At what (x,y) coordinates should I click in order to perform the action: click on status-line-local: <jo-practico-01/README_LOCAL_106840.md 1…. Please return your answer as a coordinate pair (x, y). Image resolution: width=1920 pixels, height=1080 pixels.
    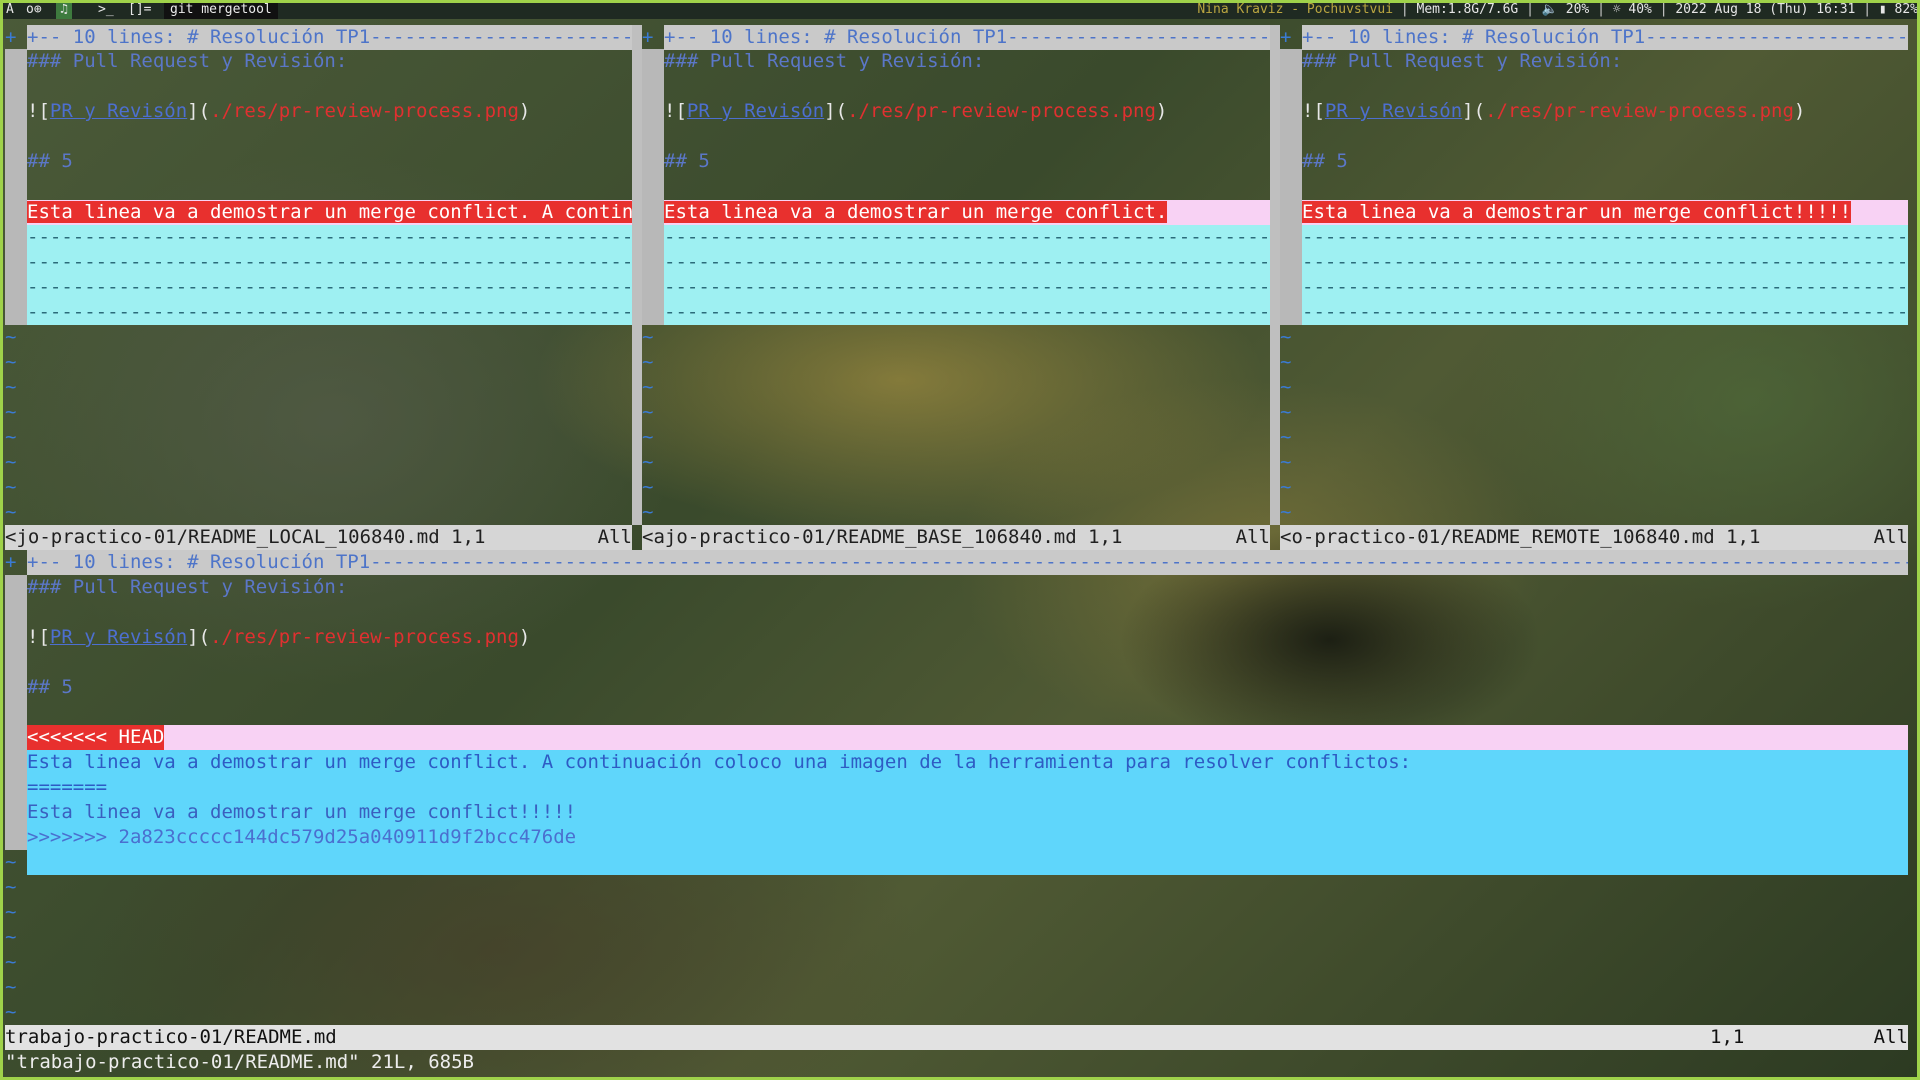
    Looking at the image, I should click on (318, 537).